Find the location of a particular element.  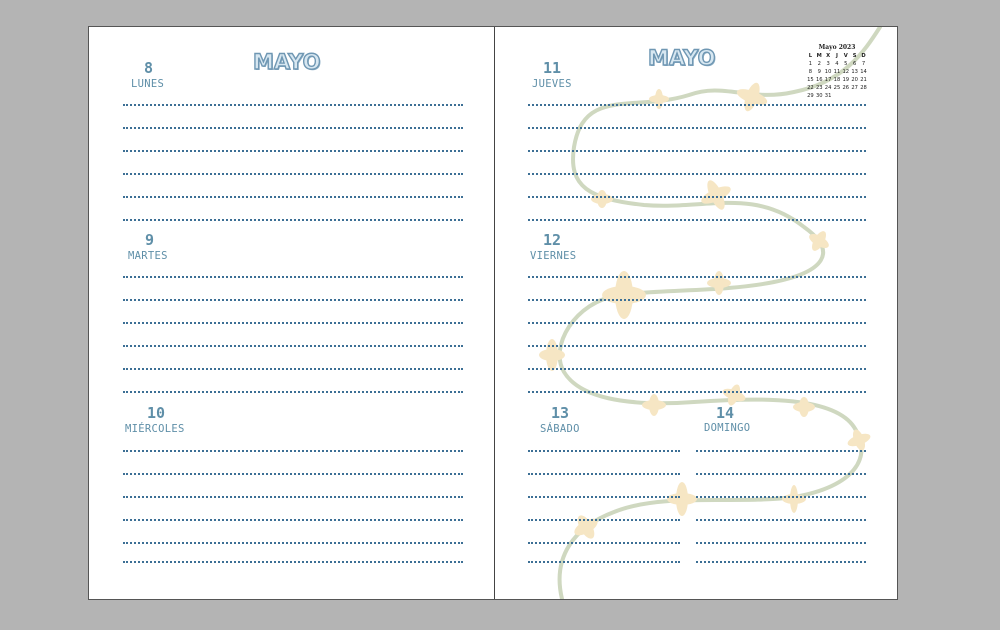

day-number: 11 is located at coordinates (552, 68).